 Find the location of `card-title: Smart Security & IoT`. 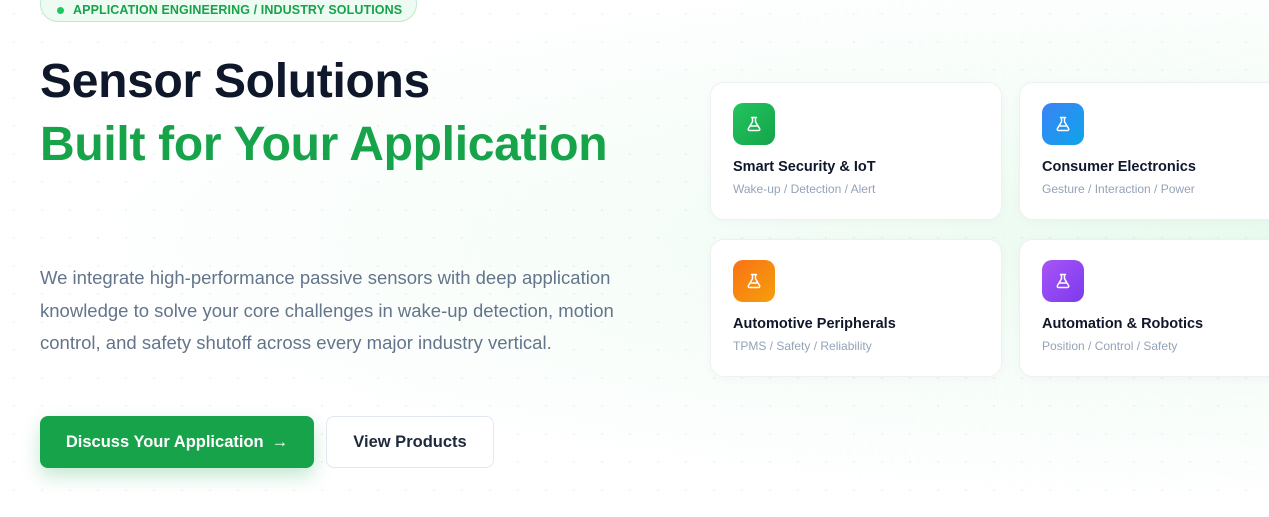

card-title: Smart Security & IoT is located at coordinates (804, 167).